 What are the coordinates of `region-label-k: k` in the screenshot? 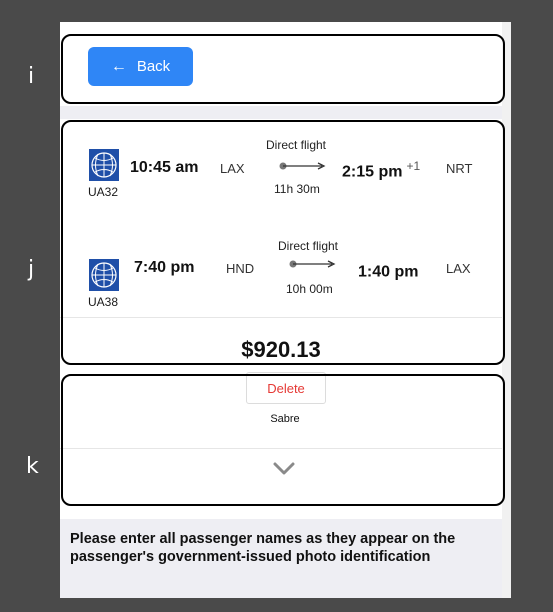 It's located at (32, 466).